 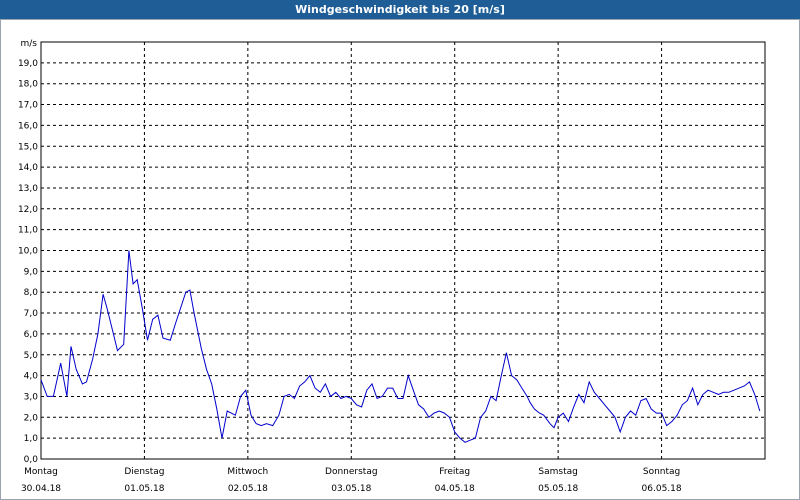 I want to click on y-tick-label: 0,0, so click(x=31, y=460).